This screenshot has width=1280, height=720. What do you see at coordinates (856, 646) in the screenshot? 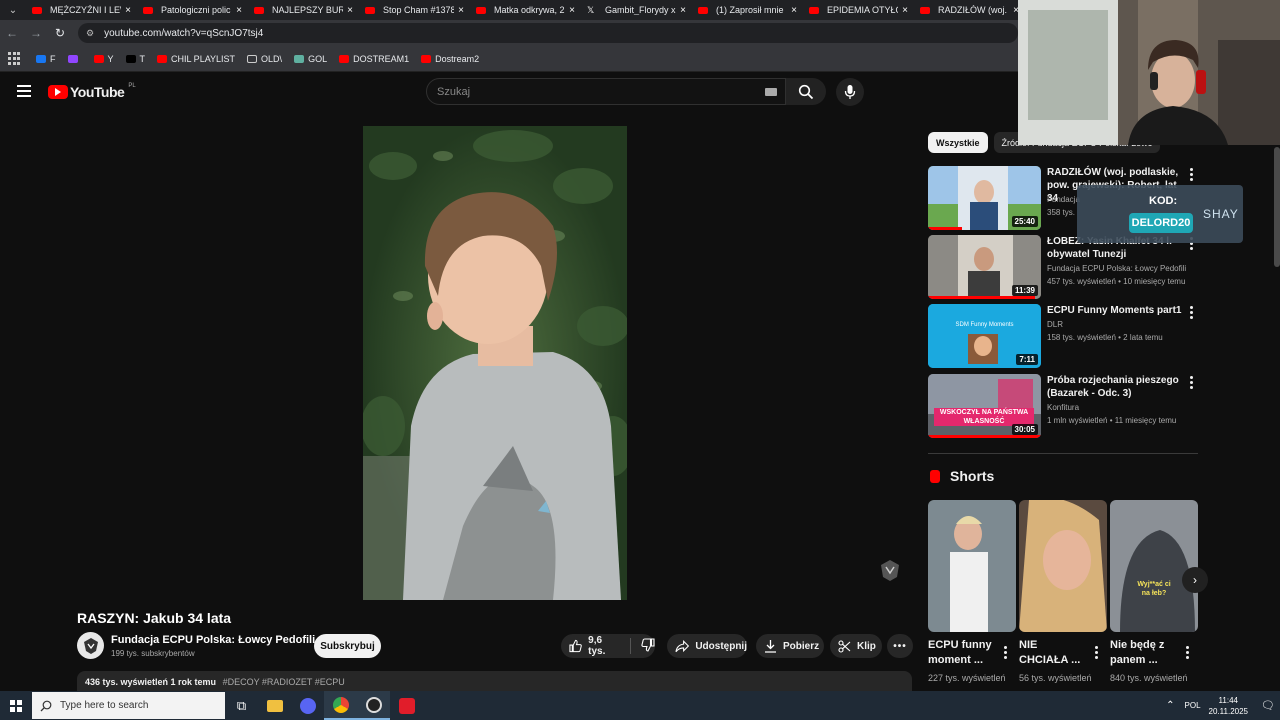
I see `clip-button: Klip` at bounding box center [856, 646].